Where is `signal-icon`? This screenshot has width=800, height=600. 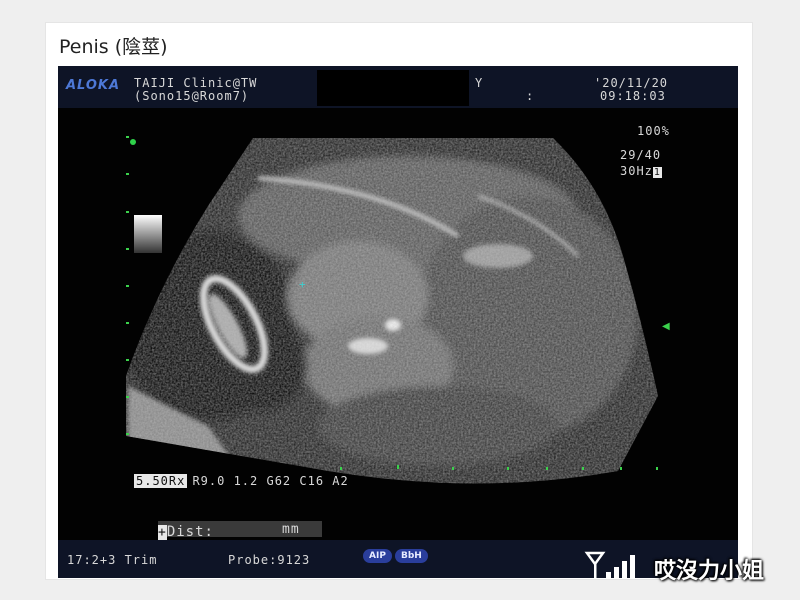 signal-icon is located at coordinates (609, 564).